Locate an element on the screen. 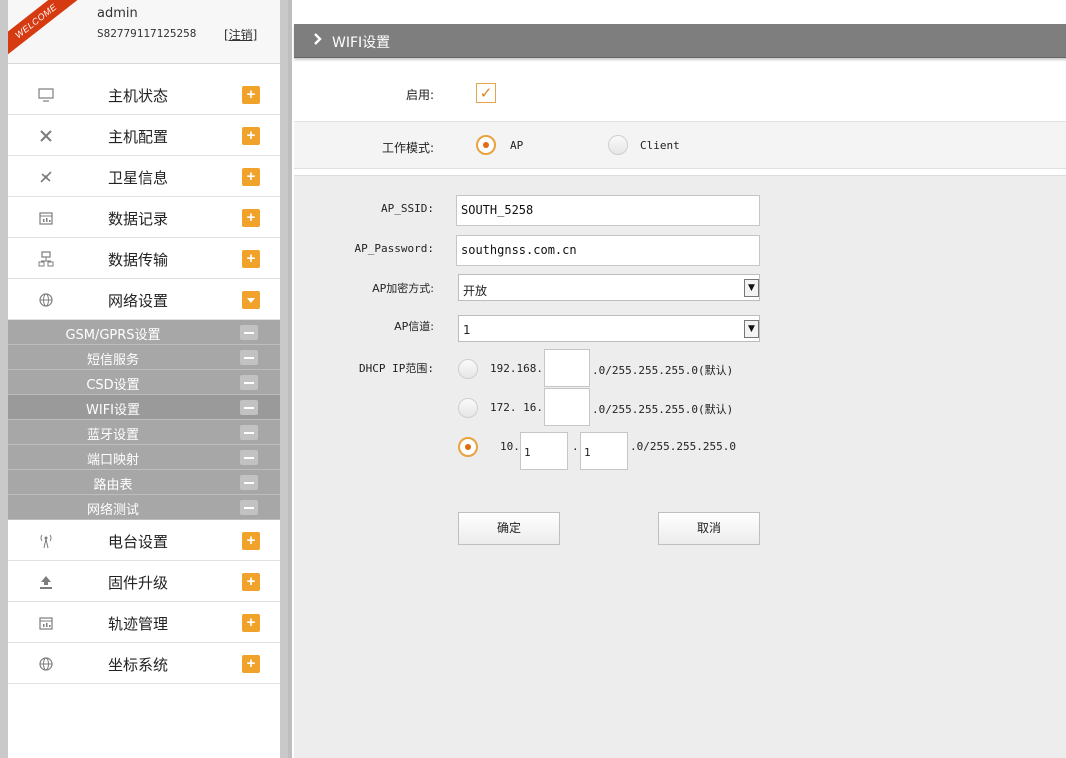 The height and width of the screenshot is (758, 1066). page-title: WIFI设置 is located at coordinates (361, 43).